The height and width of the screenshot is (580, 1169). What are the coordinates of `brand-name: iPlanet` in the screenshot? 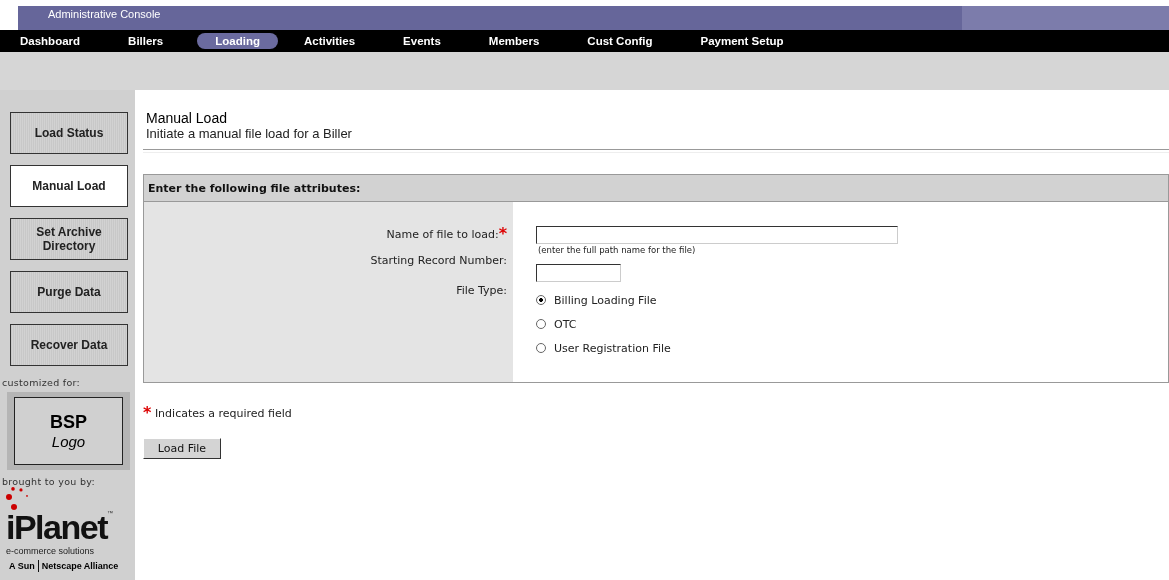 It's located at (56, 527).